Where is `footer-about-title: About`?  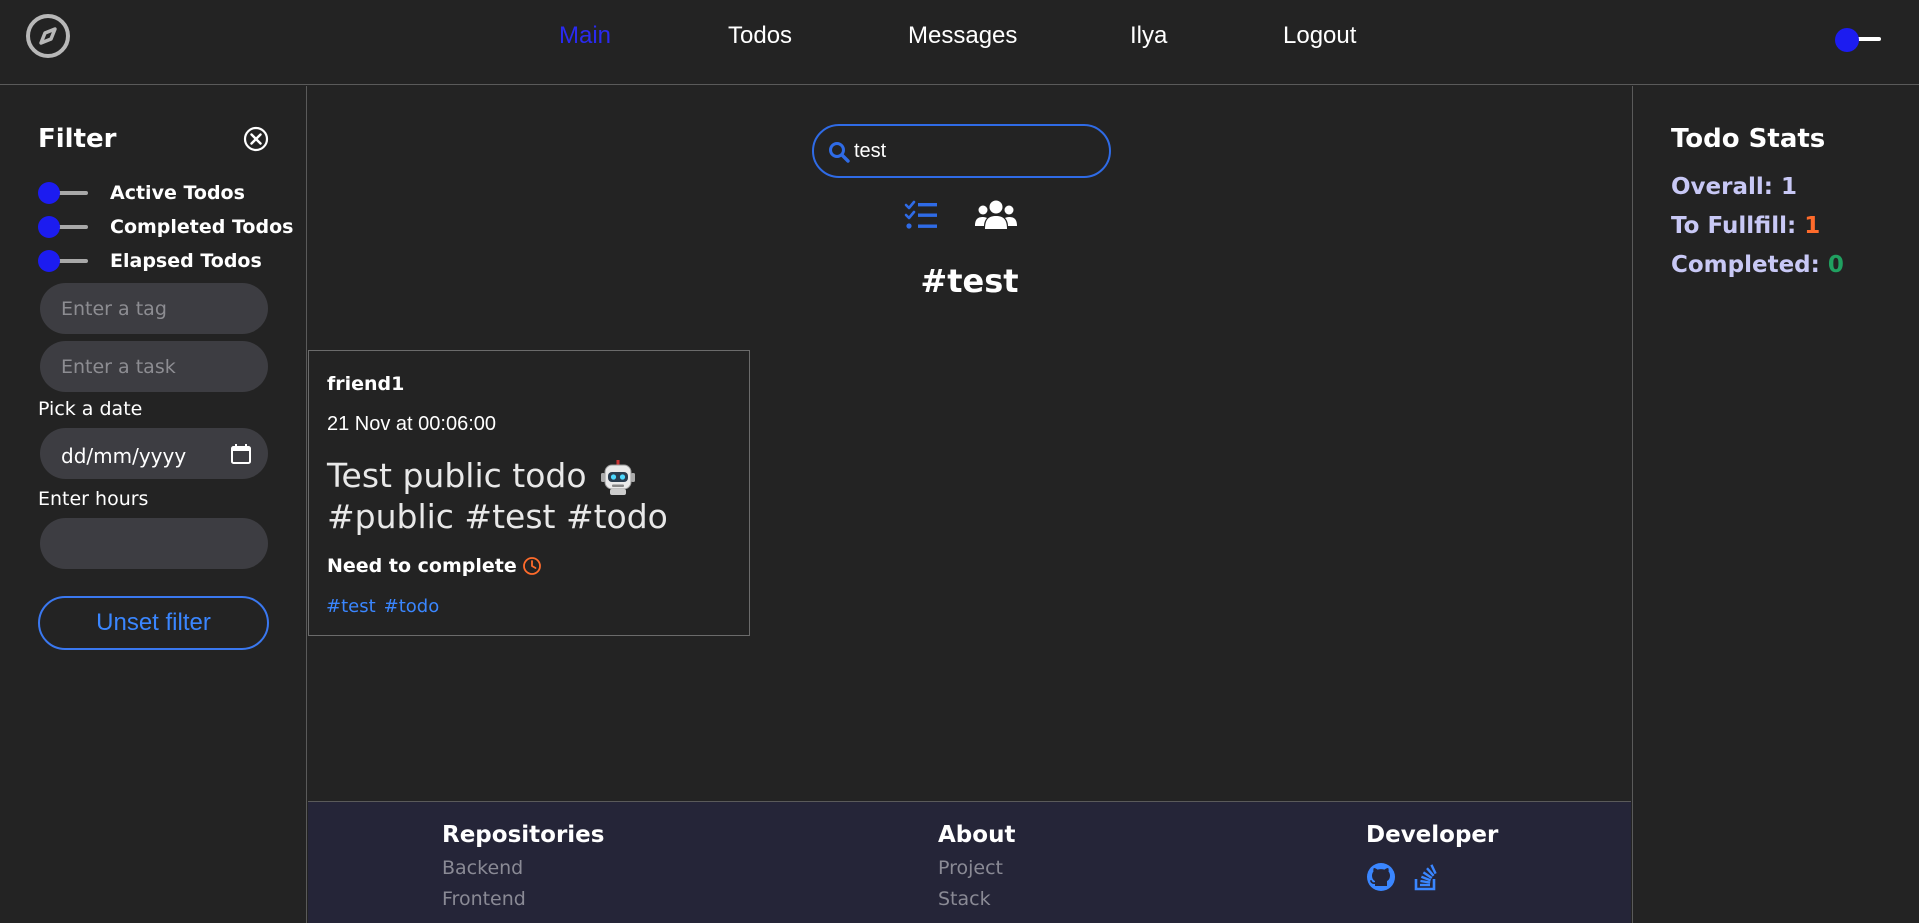
footer-about-title: About is located at coordinates (977, 835).